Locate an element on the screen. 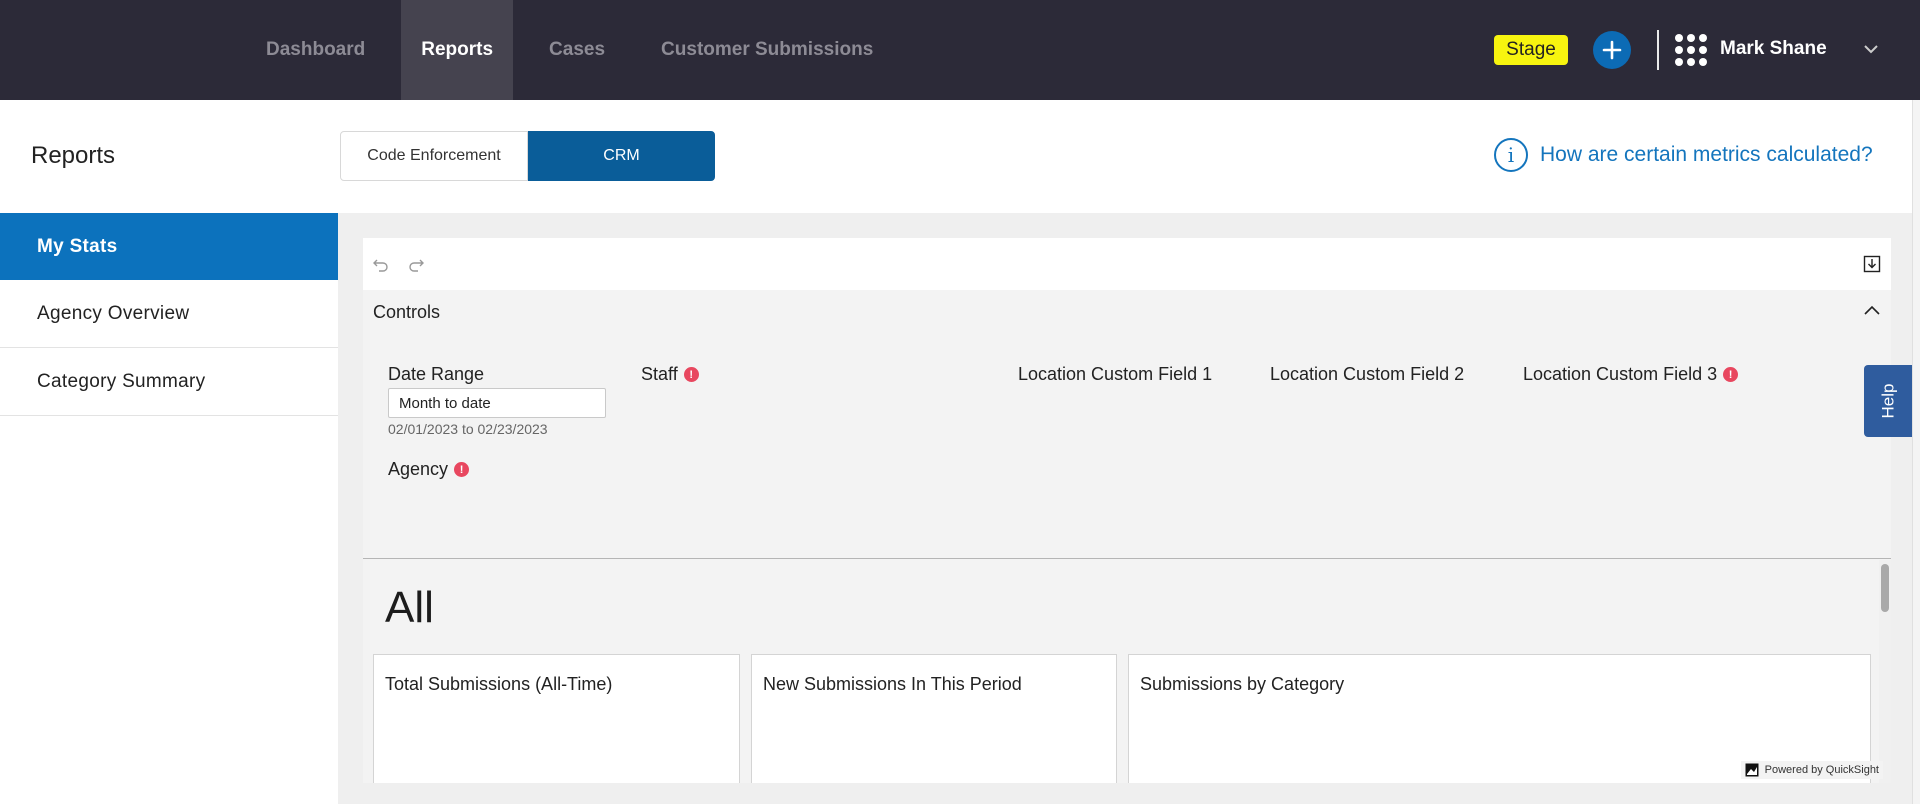 The height and width of the screenshot is (804, 1920). agency-label: Agency is located at coordinates (418, 469).